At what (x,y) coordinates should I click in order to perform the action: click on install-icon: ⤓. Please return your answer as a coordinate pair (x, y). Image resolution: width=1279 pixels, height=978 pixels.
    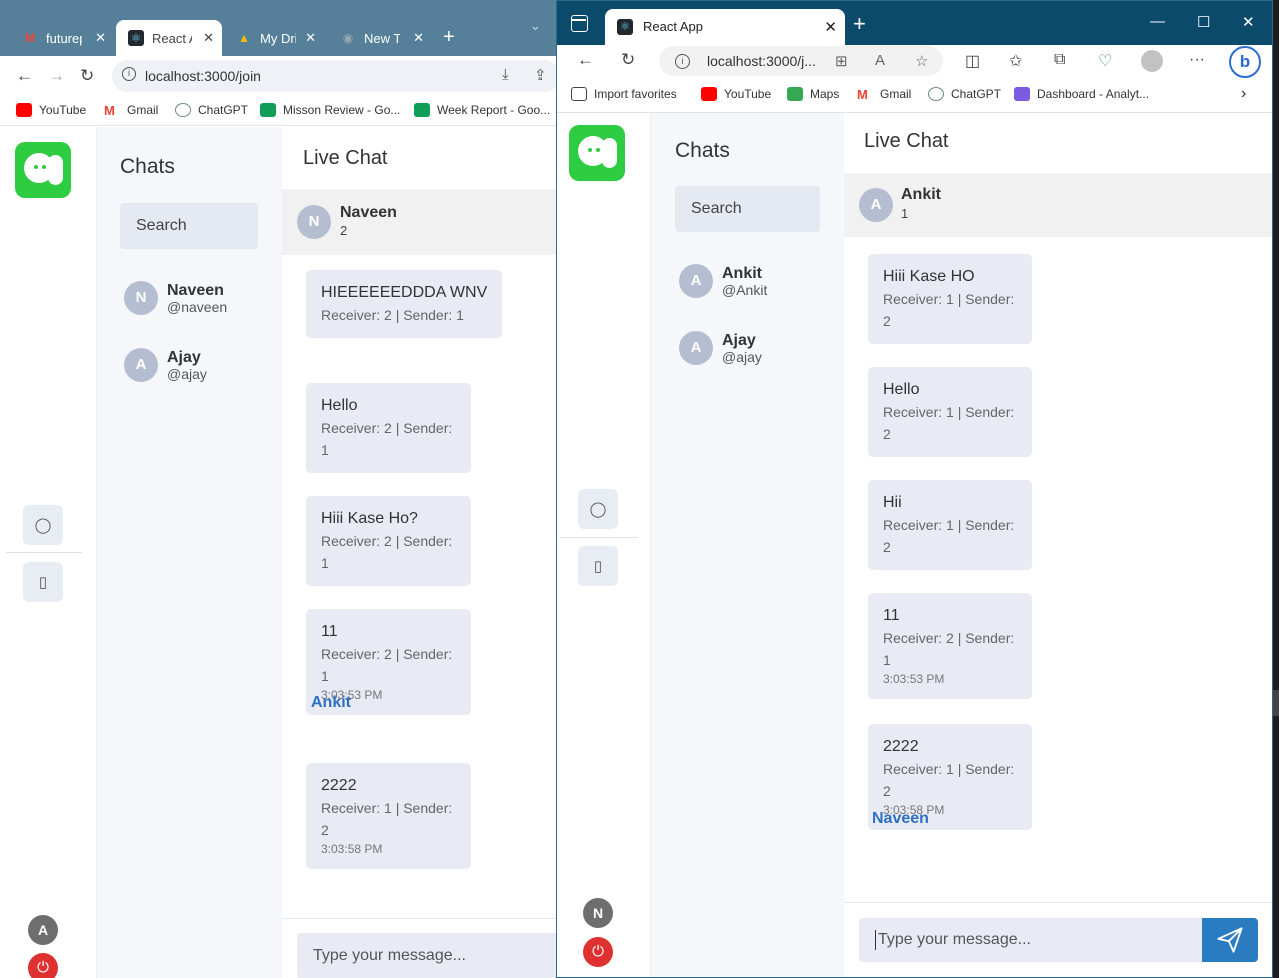
    Looking at the image, I should click on (505, 74).